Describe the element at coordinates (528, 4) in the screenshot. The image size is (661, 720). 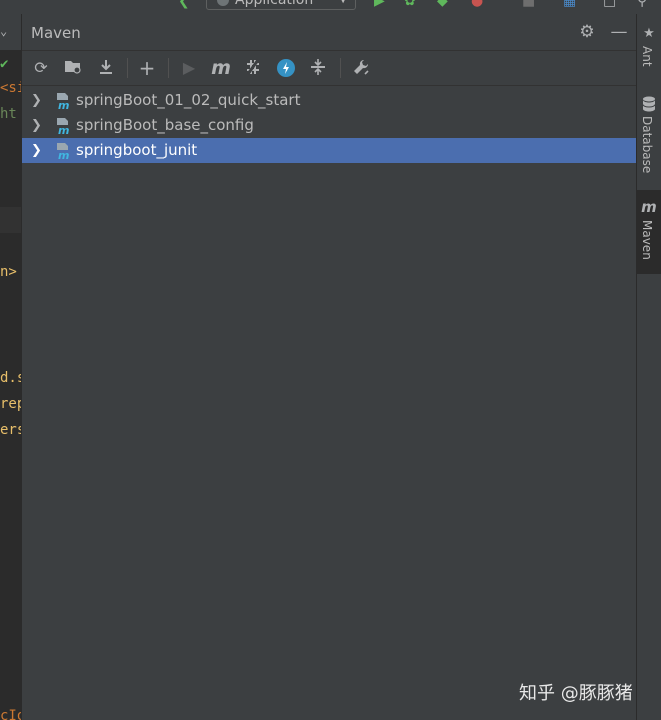
I see `stop-icon: ■` at that location.